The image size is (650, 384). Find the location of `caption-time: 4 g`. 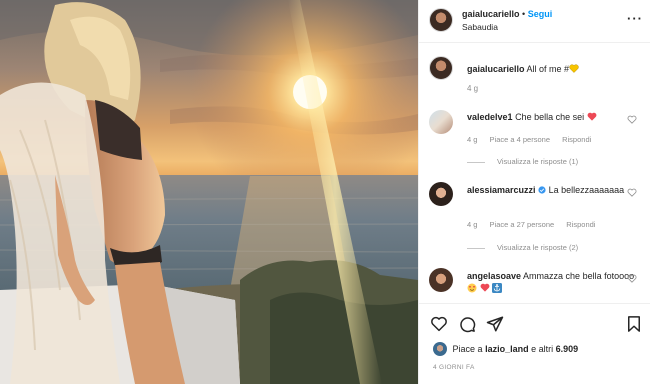

caption-time: 4 g is located at coordinates (473, 88).